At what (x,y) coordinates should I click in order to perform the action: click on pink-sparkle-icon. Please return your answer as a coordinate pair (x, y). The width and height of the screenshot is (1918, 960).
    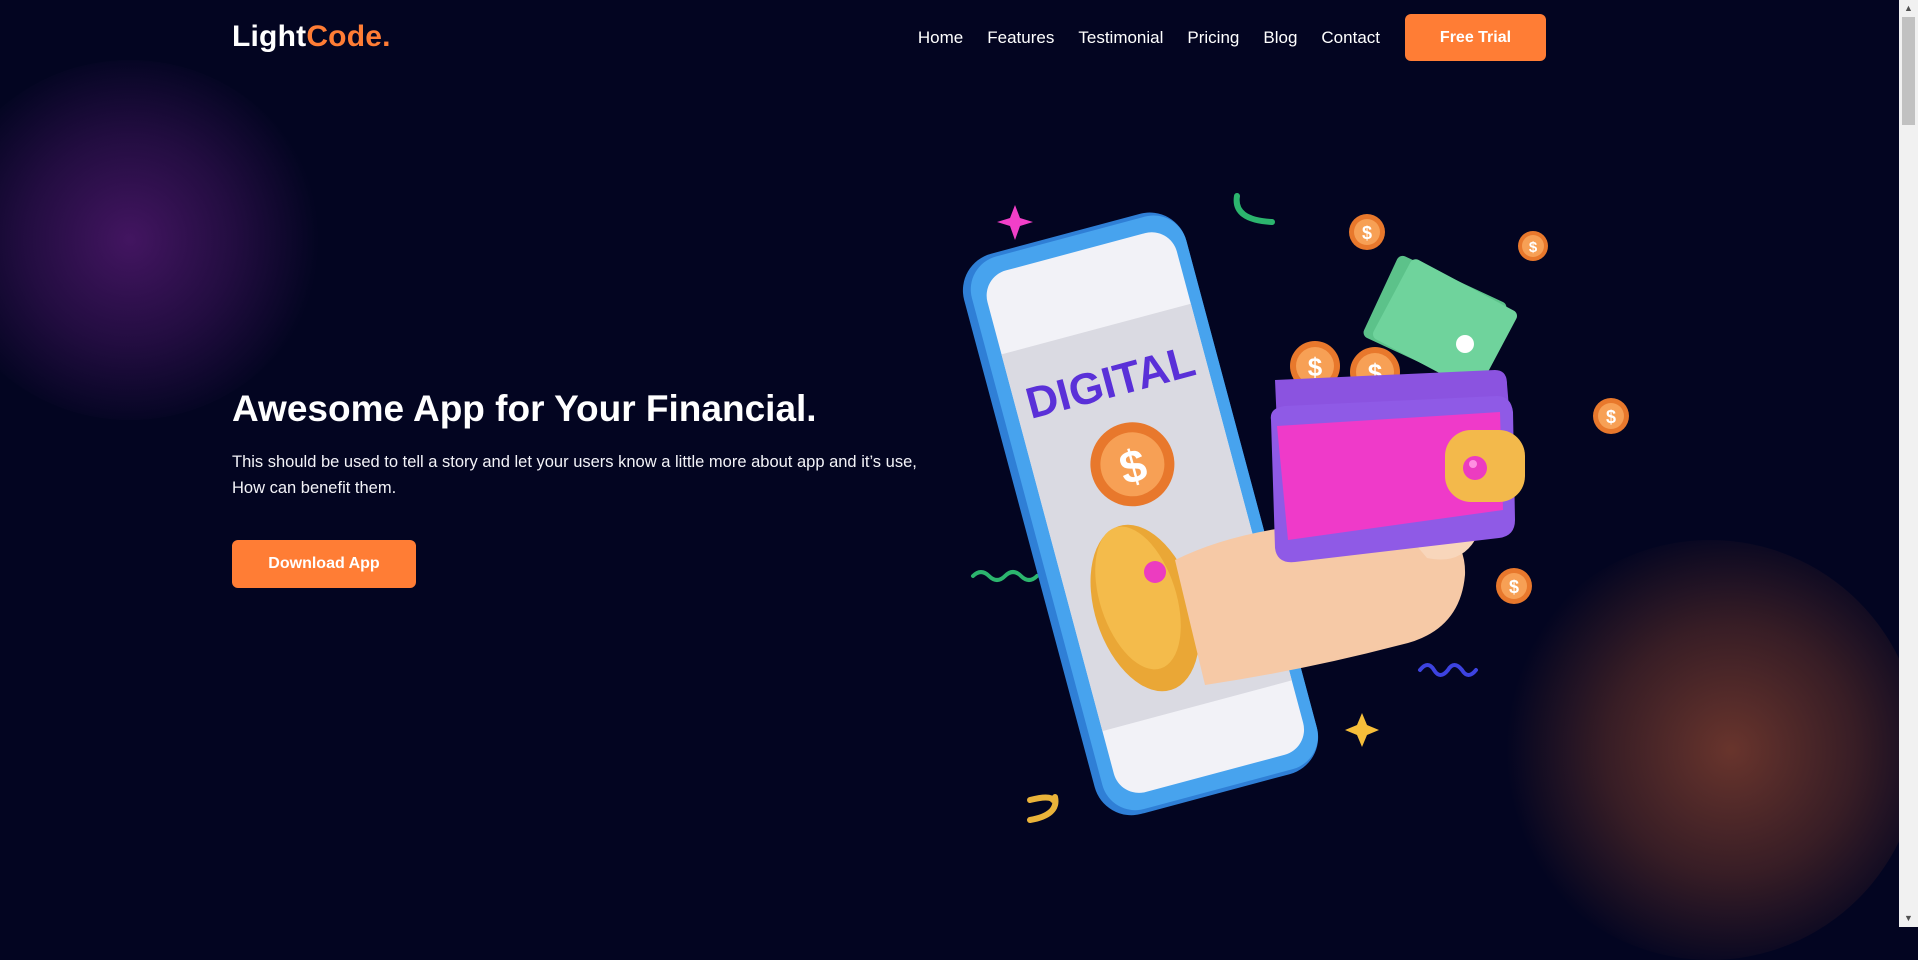
    Looking at the image, I should click on (1015, 222).